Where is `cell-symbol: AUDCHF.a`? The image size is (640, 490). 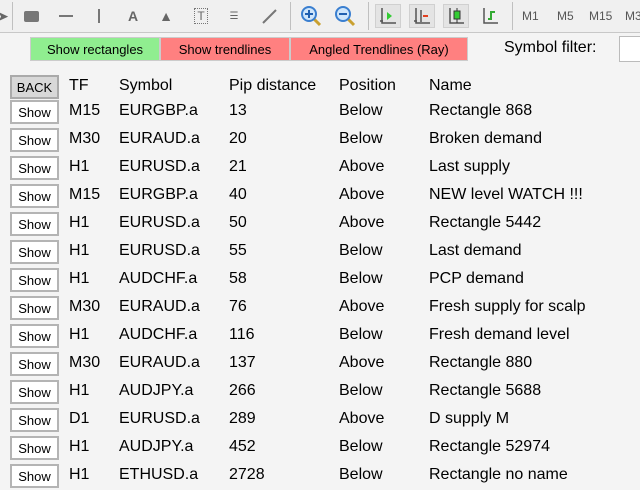
cell-symbol: AUDCHF.a is located at coordinates (158, 278).